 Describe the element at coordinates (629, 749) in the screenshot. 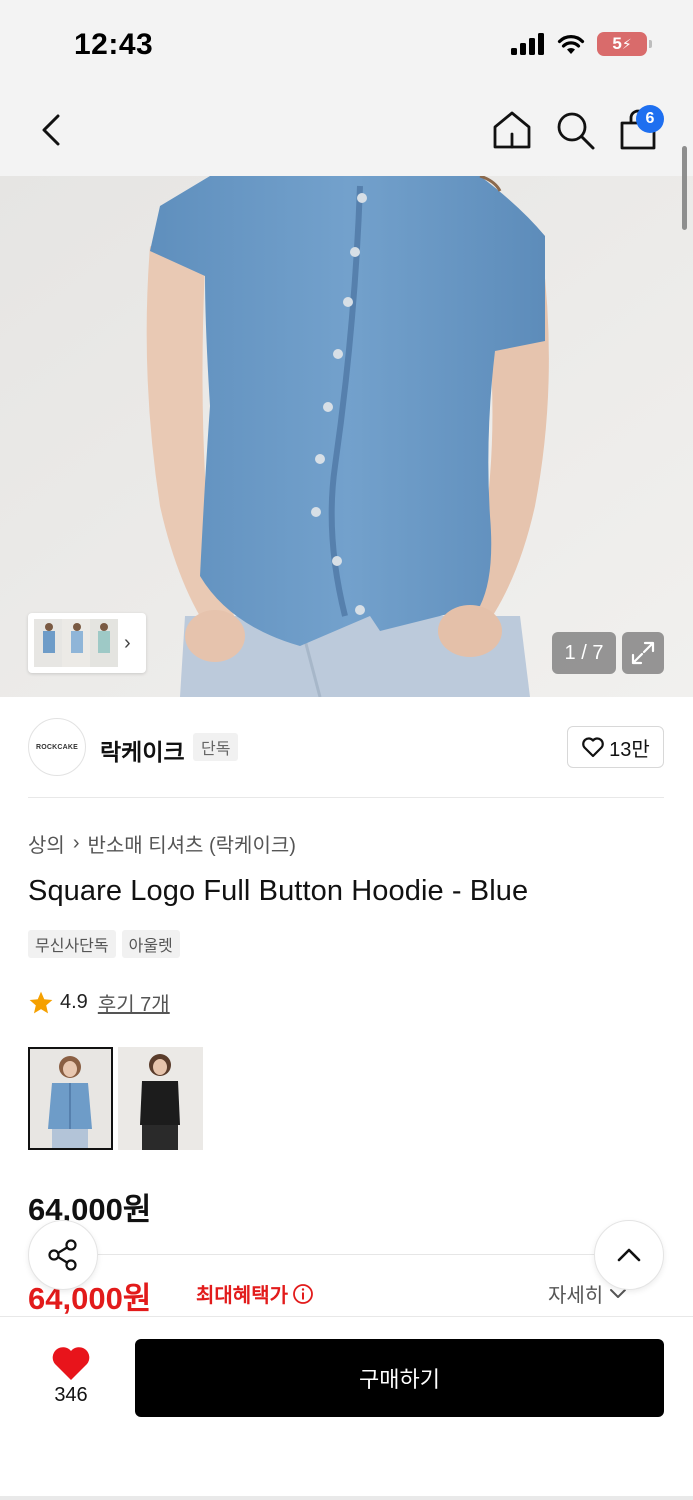

I see `brand-like-count: 13만` at that location.